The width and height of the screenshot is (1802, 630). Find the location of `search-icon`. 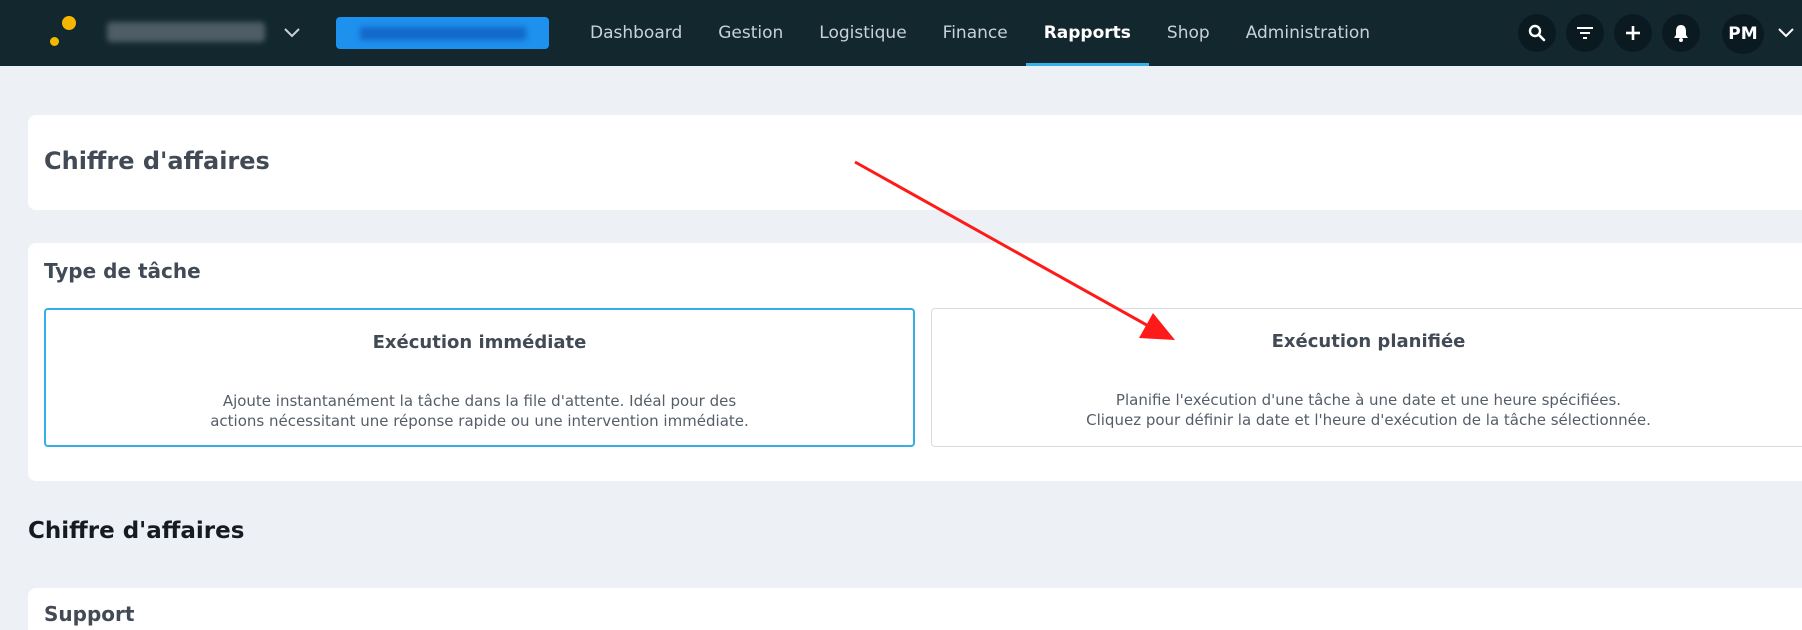

search-icon is located at coordinates (1537, 33).